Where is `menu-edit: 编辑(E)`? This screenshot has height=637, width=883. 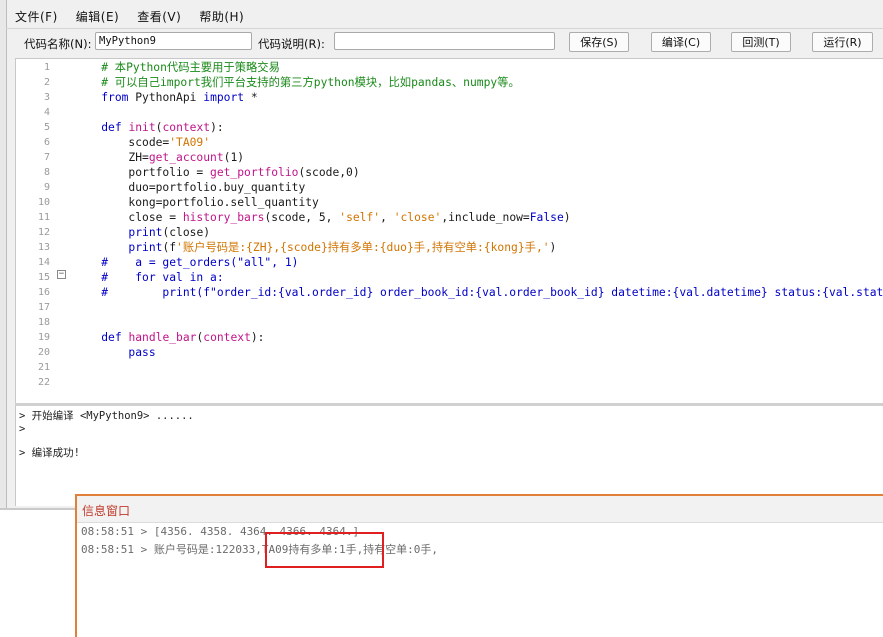 menu-edit: 编辑(E) is located at coordinates (97, 16).